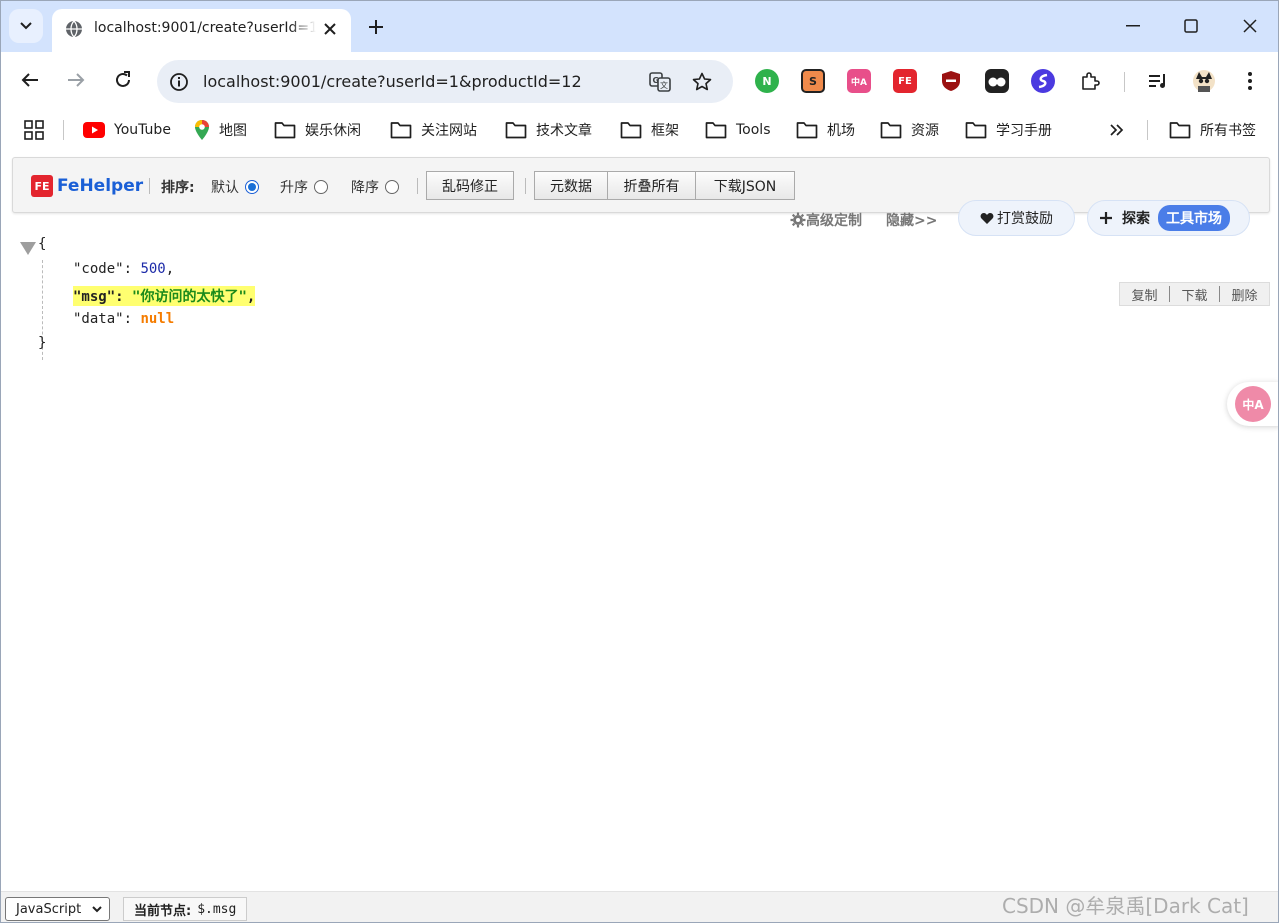  Describe the element at coordinates (317, 130) in the screenshot. I see `bookmark-folder-entertainment: 娱乐休闲` at that location.